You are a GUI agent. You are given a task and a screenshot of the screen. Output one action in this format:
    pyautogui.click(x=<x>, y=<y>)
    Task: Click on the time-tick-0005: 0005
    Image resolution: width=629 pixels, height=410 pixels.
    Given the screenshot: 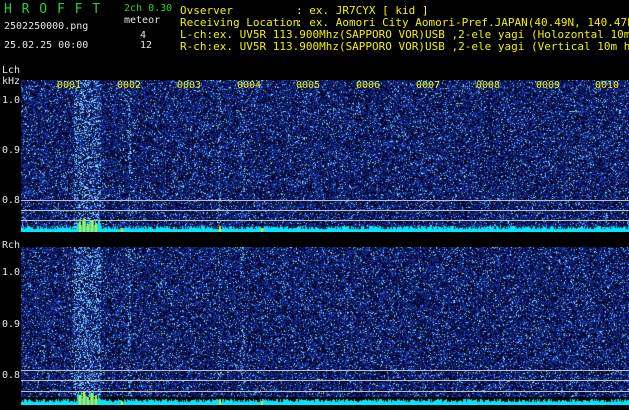 What is the action you would take?
    pyautogui.click(x=308, y=85)
    